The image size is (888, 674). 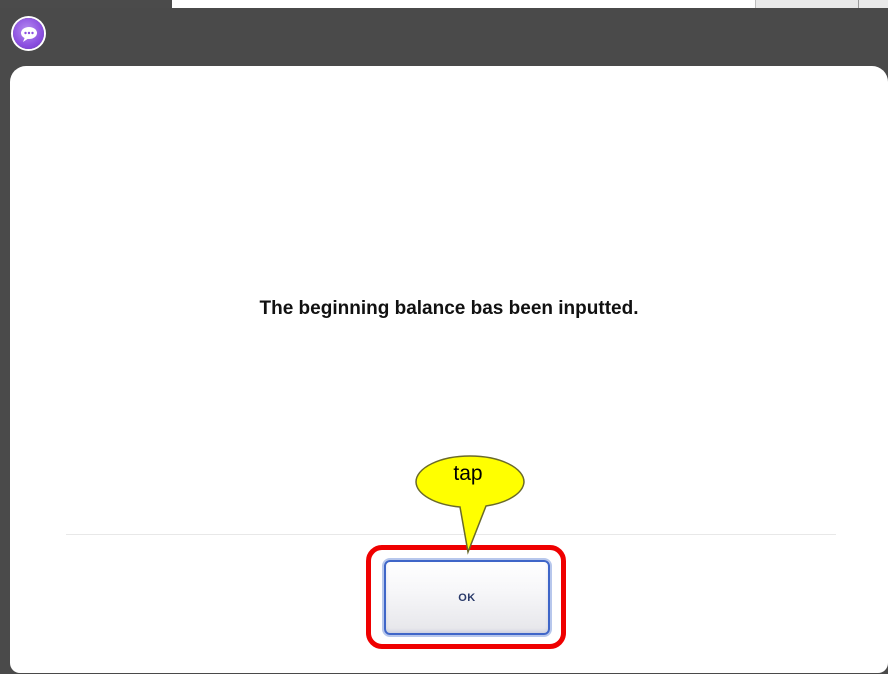 What do you see at coordinates (468, 473) in the screenshot?
I see `callout-label: tap` at bounding box center [468, 473].